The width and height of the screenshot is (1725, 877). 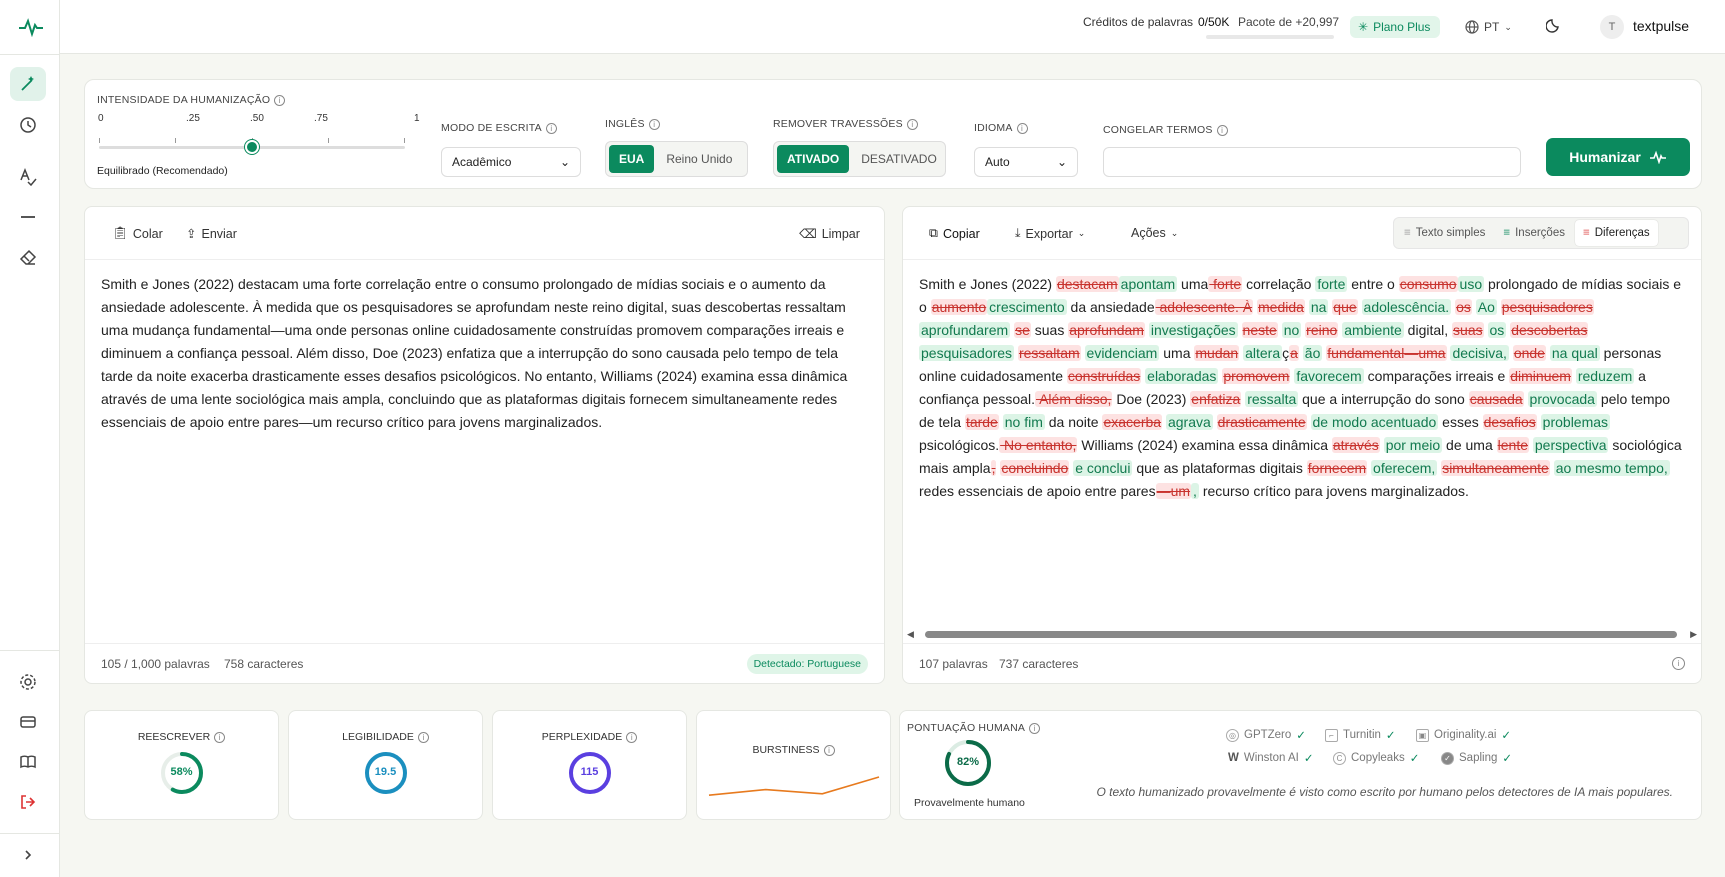 What do you see at coordinates (1574, 353) in the screenshot?
I see `inserted-text: na qual` at bounding box center [1574, 353].